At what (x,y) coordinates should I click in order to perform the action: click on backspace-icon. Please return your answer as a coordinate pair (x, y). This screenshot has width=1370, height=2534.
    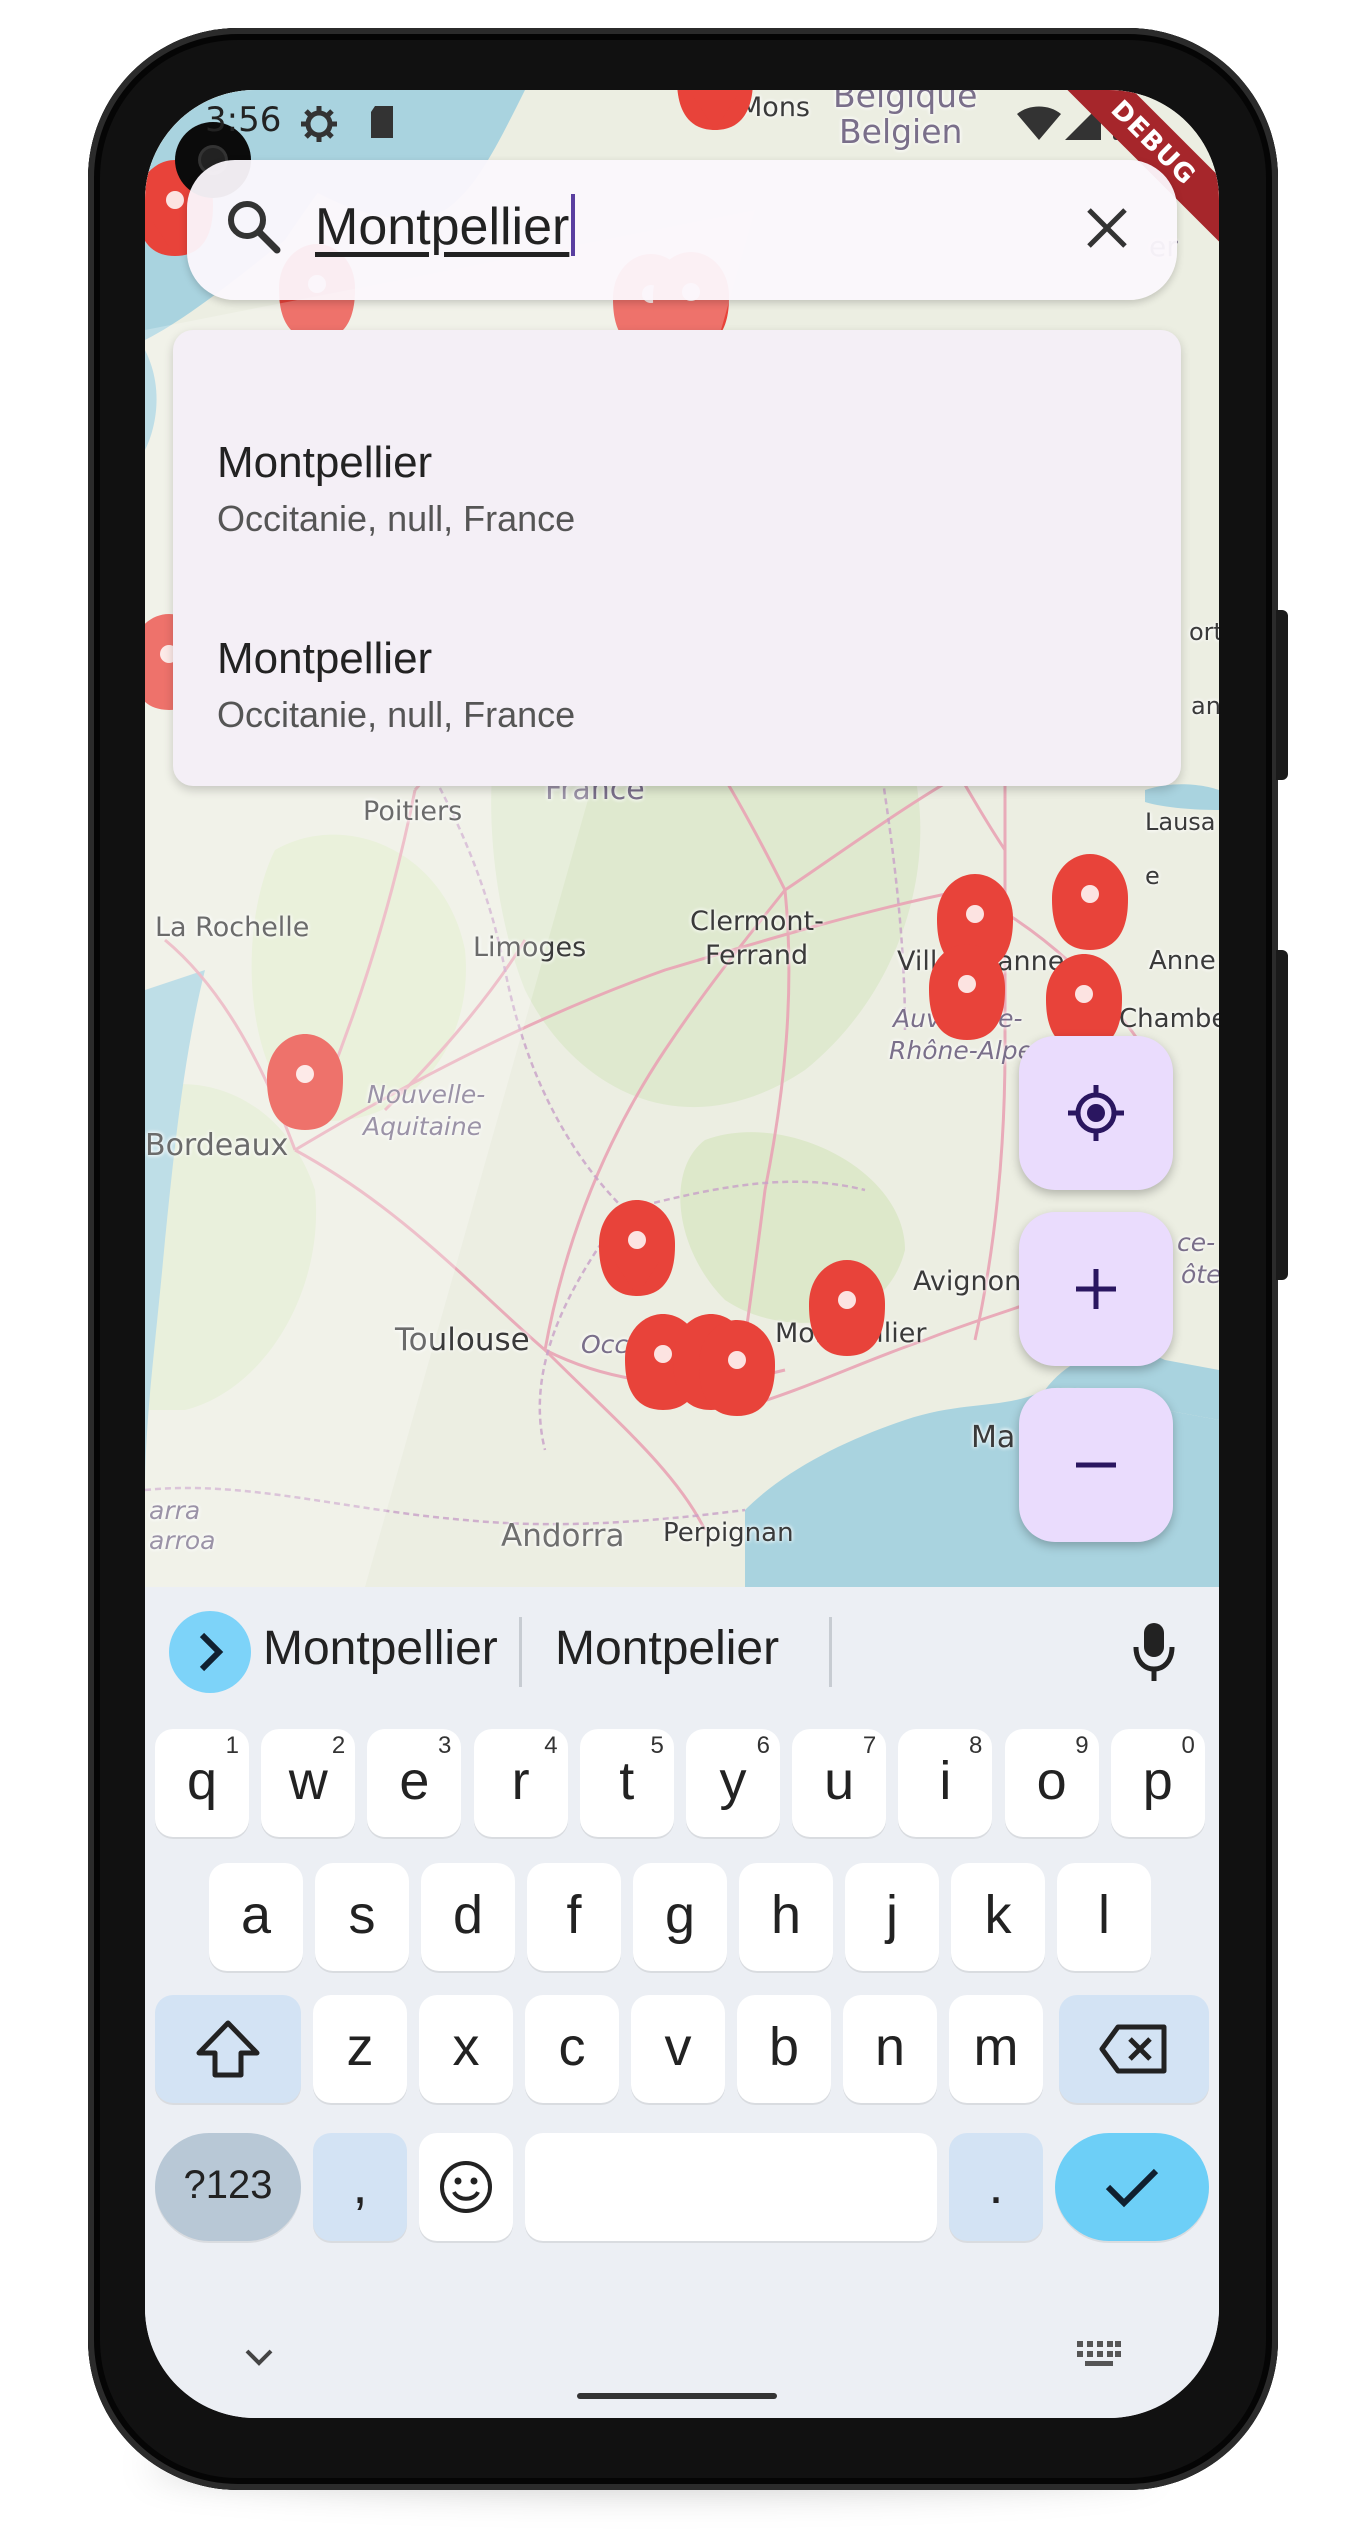
    Looking at the image, I should click on (1133, 2049).